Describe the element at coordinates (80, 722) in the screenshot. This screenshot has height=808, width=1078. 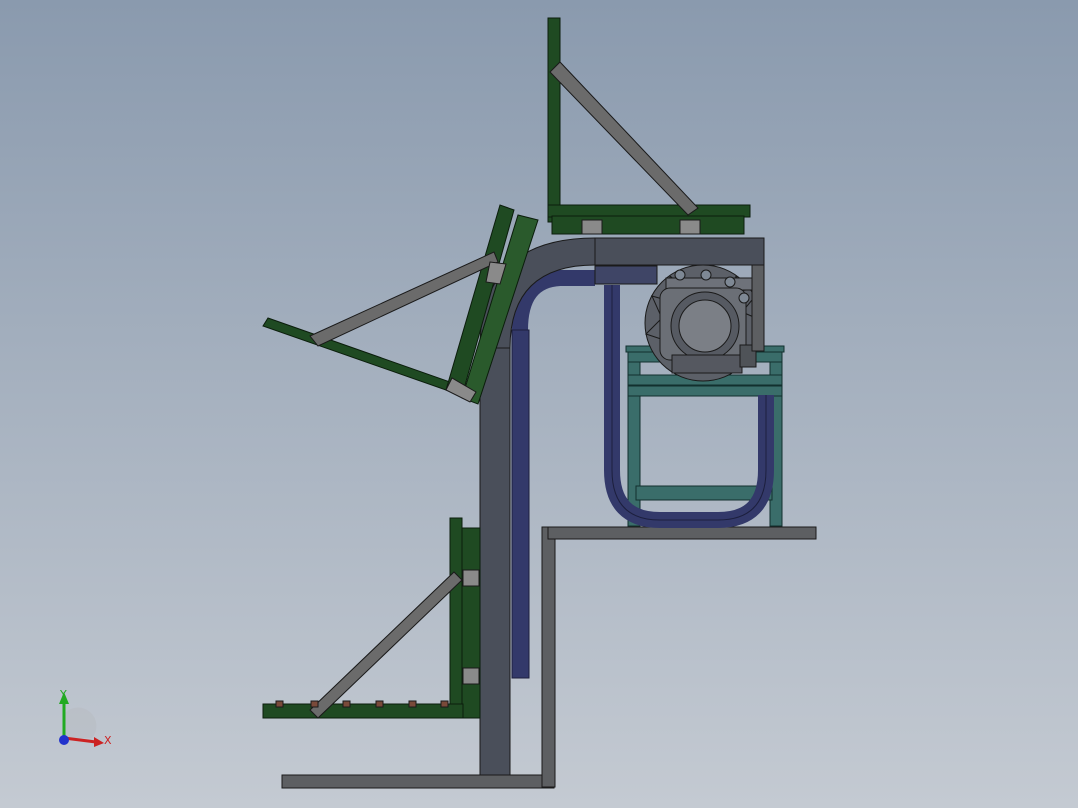
I see `triad-plane` at that location.